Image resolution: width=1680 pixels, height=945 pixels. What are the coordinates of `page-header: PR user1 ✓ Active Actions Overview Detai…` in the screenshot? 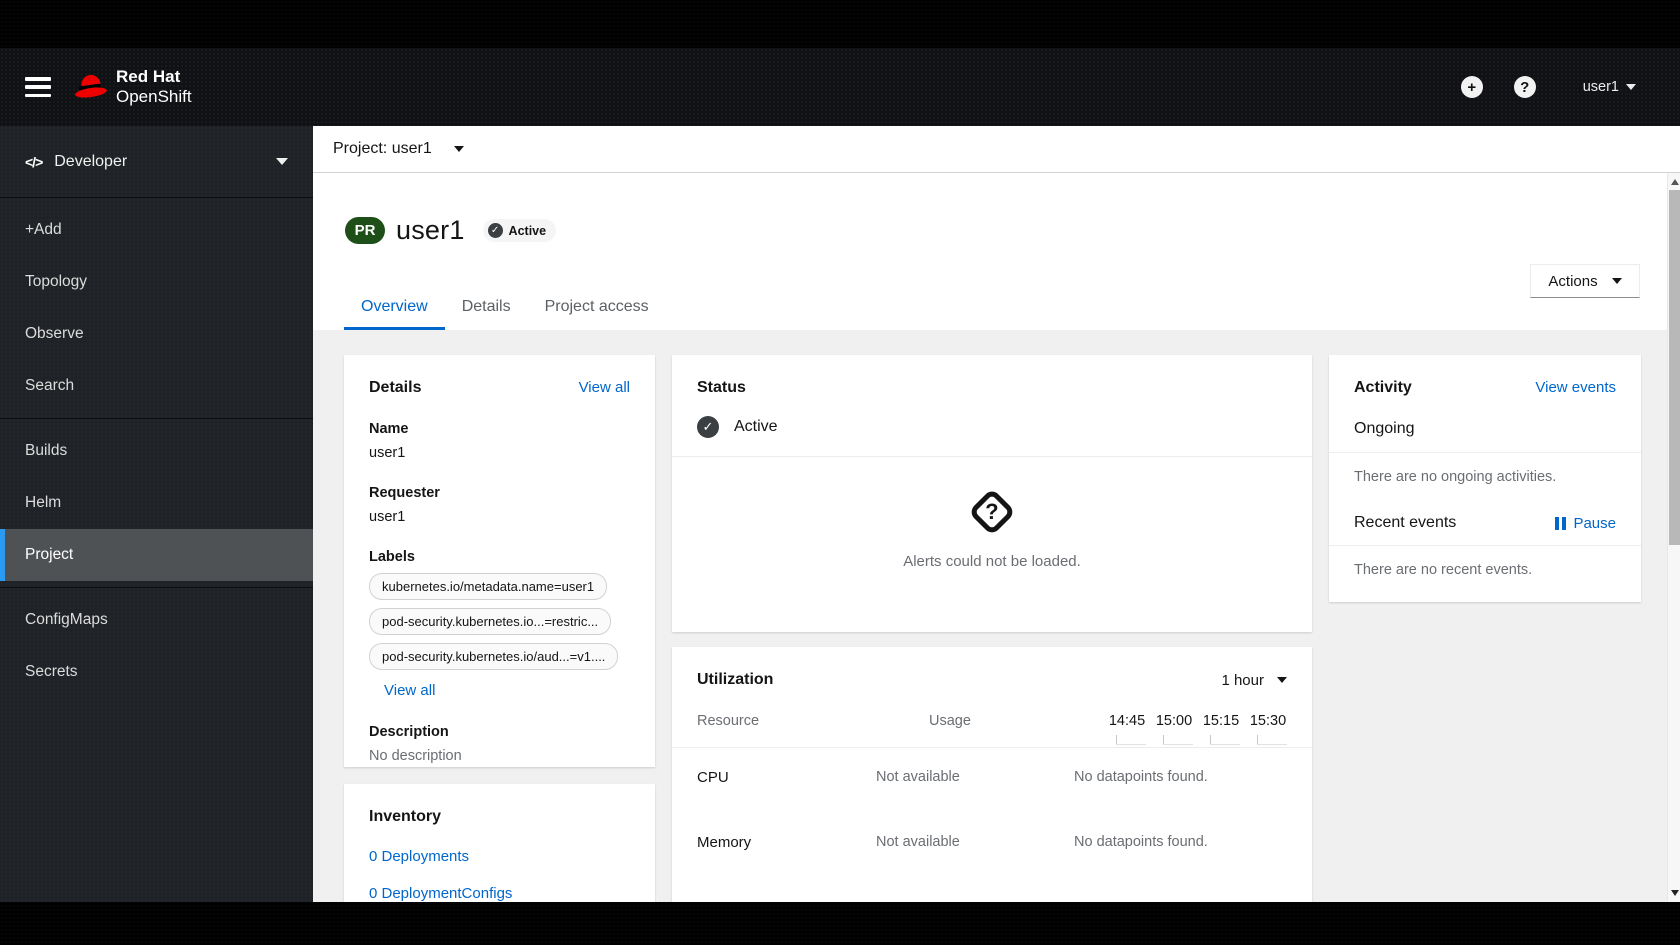 It's located at (996, 251).